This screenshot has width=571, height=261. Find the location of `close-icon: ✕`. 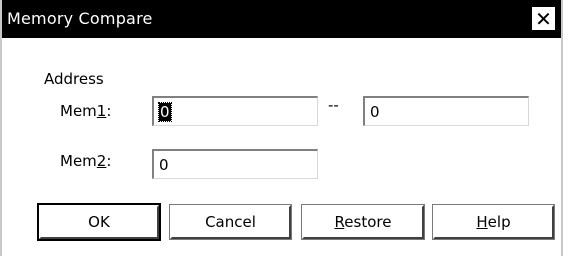

close-icon: ✕ is located at coordinates (543, 18).